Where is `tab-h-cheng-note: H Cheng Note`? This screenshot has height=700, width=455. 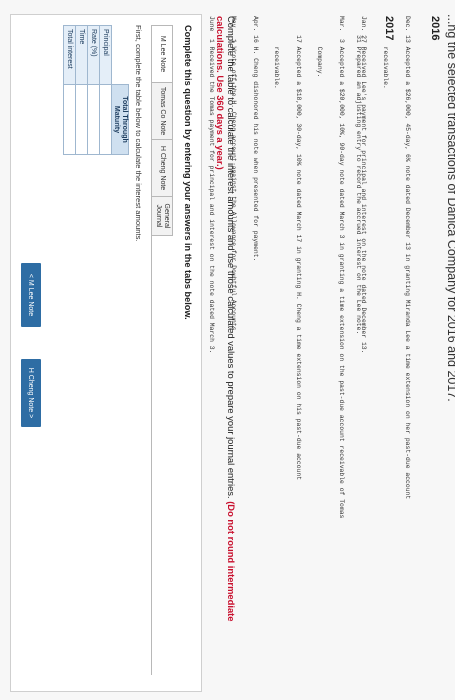
tab-h-cheng-note: H Cheng Note is located at coordinates (162, 168).